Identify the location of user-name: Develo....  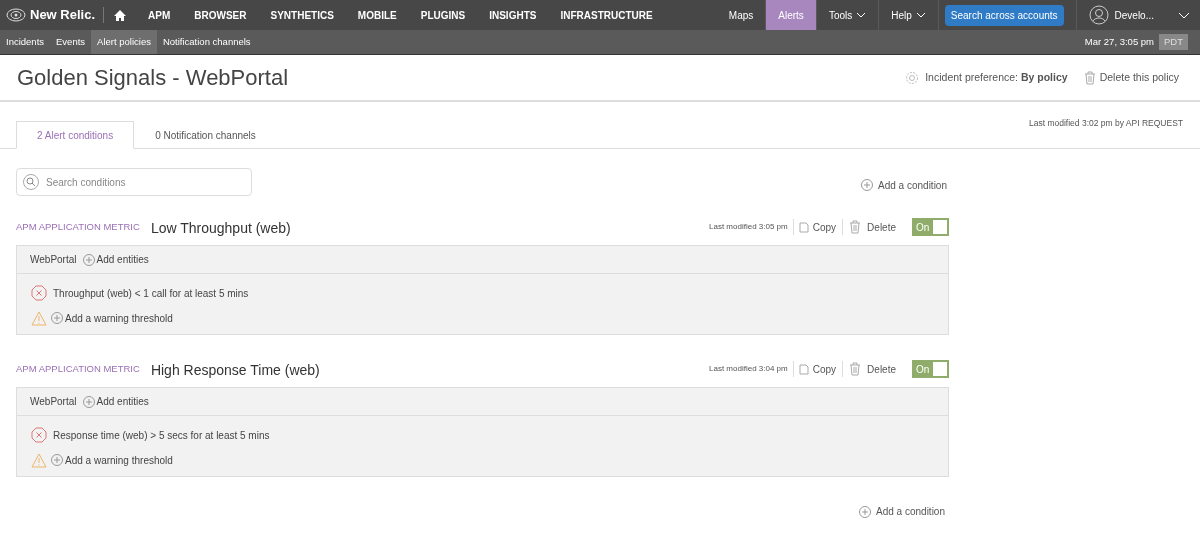
(1134, 15).